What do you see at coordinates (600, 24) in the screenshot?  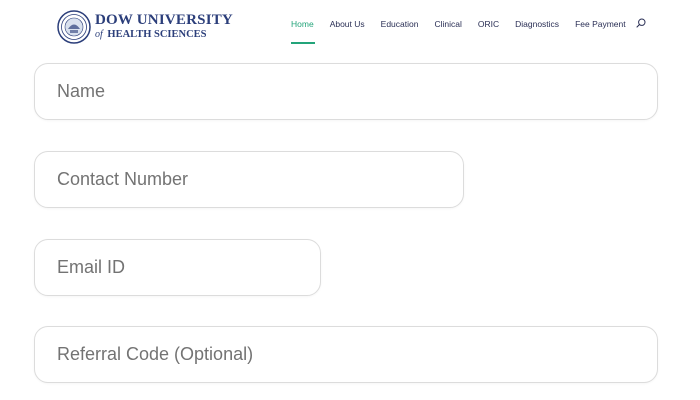 I see `nav-item-fee-payment: Fee Payment` at bounding box center [600, 24].